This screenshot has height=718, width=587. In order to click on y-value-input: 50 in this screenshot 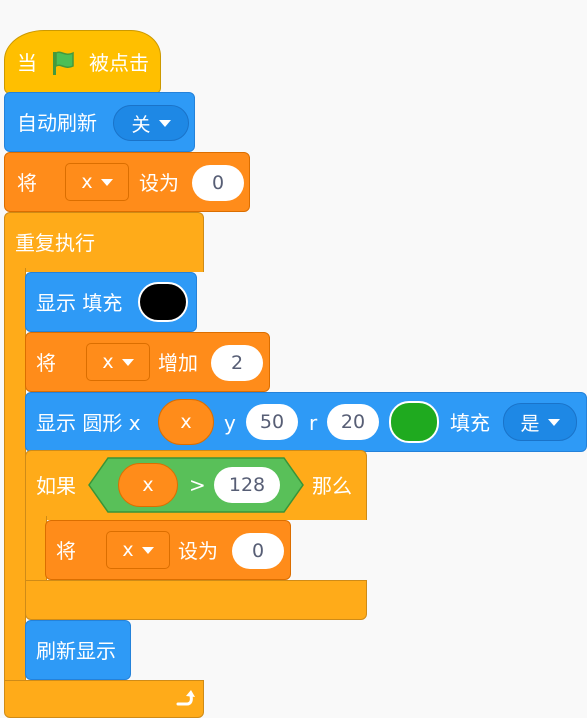, I will do `click(272, 422)`.